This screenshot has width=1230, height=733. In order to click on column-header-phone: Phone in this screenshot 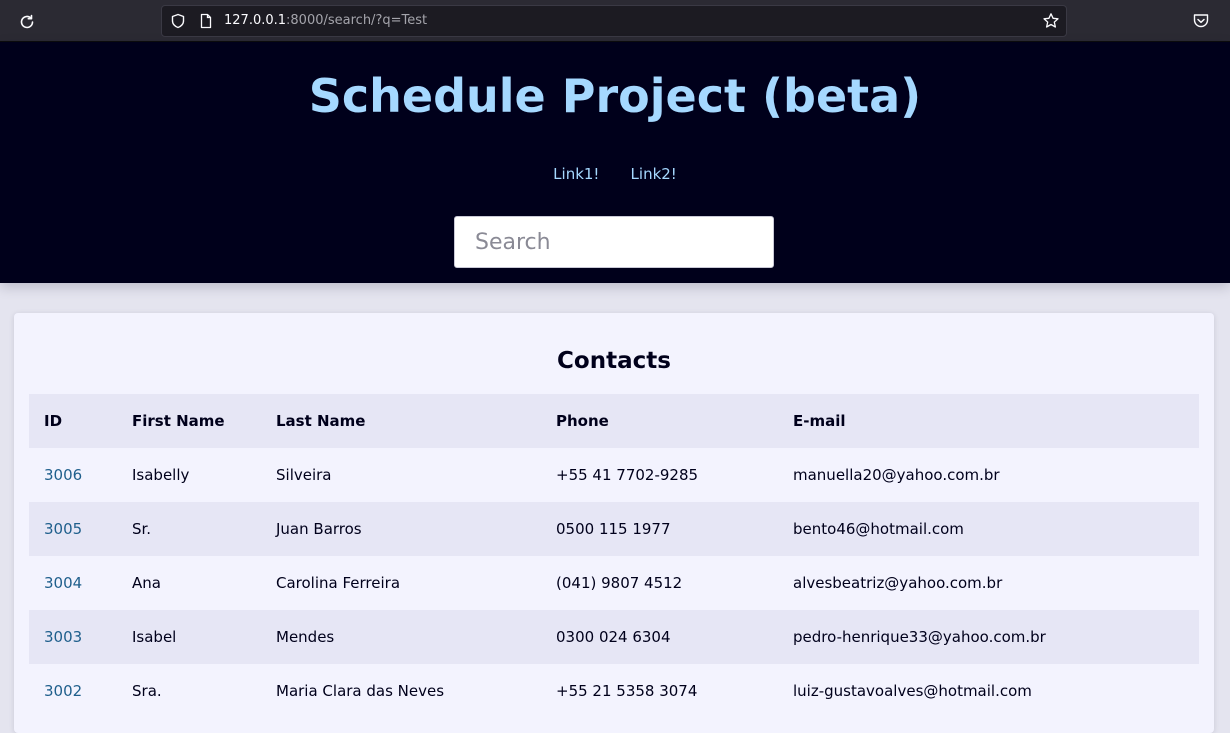, I will do `click(582, 421)`.